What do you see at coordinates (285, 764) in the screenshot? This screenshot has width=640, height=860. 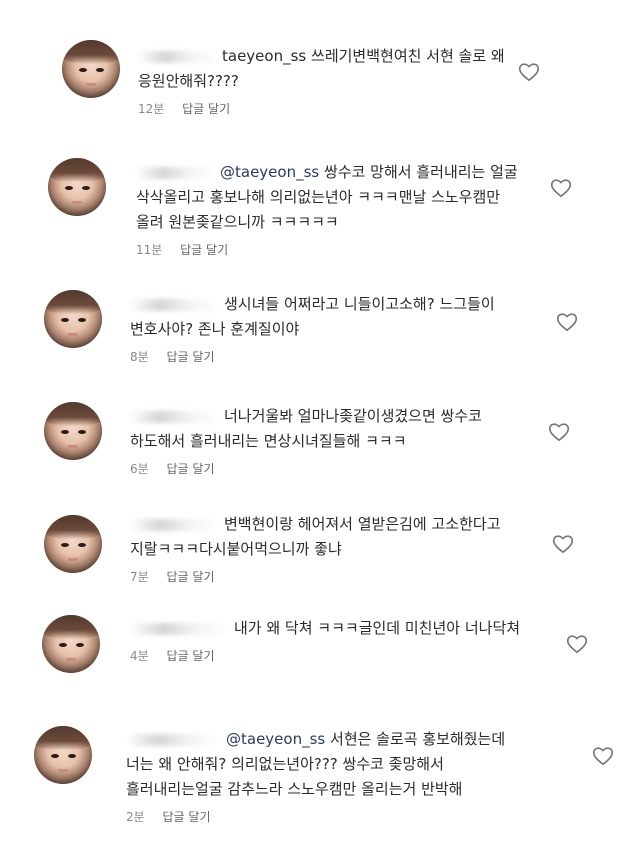 I see `comment-text: 너는 왜 안해줘? 의리없는년아??? 쌍수코 좆망해서` at bounding box center [285, 764].